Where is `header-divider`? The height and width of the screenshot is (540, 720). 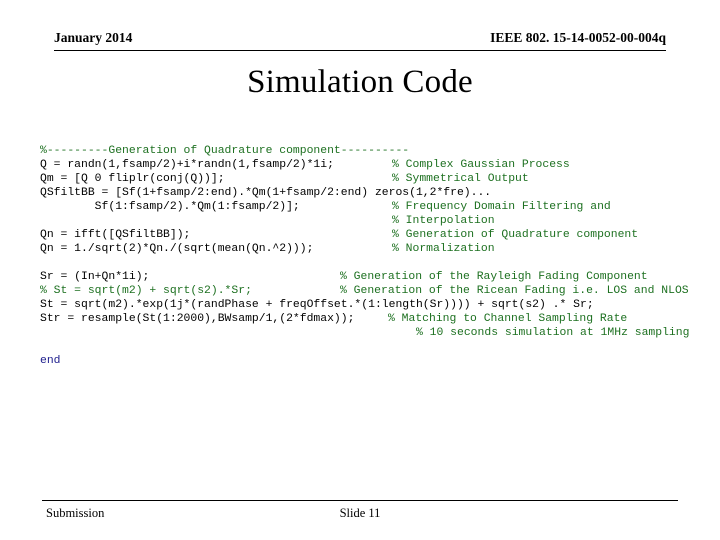 header-divider is located at coordinates (360, 50).